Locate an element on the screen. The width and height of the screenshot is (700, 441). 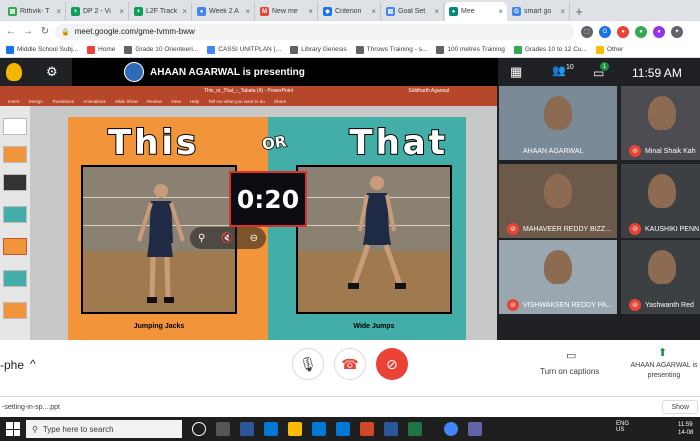
browser-tab: M New me × is located at coordinates (287, 11).